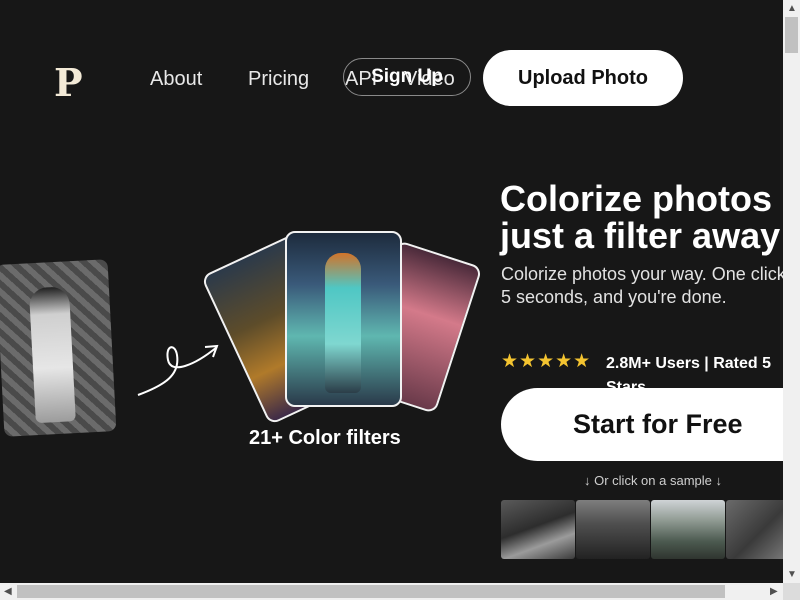 The height and width of the screenshot is (600, 800). I want to click on start-for-free-button: Start for Free, so click(642, 424).